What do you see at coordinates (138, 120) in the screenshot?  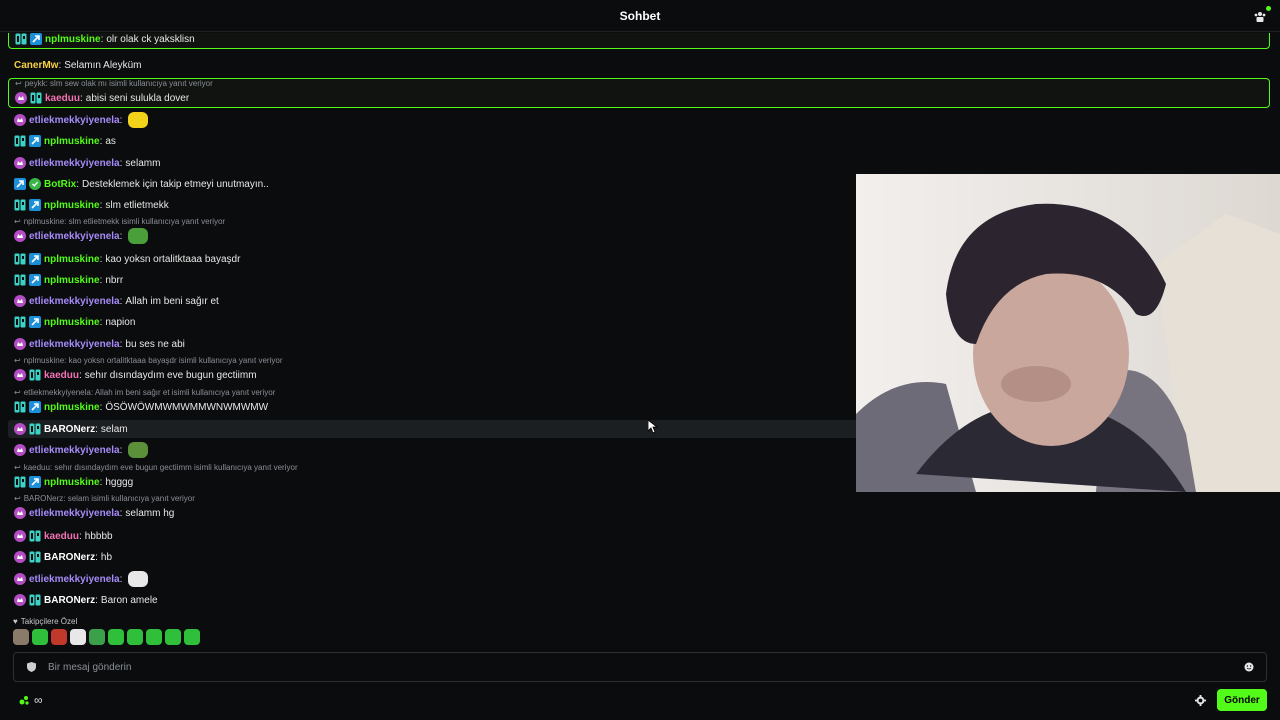 I see `yellow-face-emote` at bounding box center [138, 120].